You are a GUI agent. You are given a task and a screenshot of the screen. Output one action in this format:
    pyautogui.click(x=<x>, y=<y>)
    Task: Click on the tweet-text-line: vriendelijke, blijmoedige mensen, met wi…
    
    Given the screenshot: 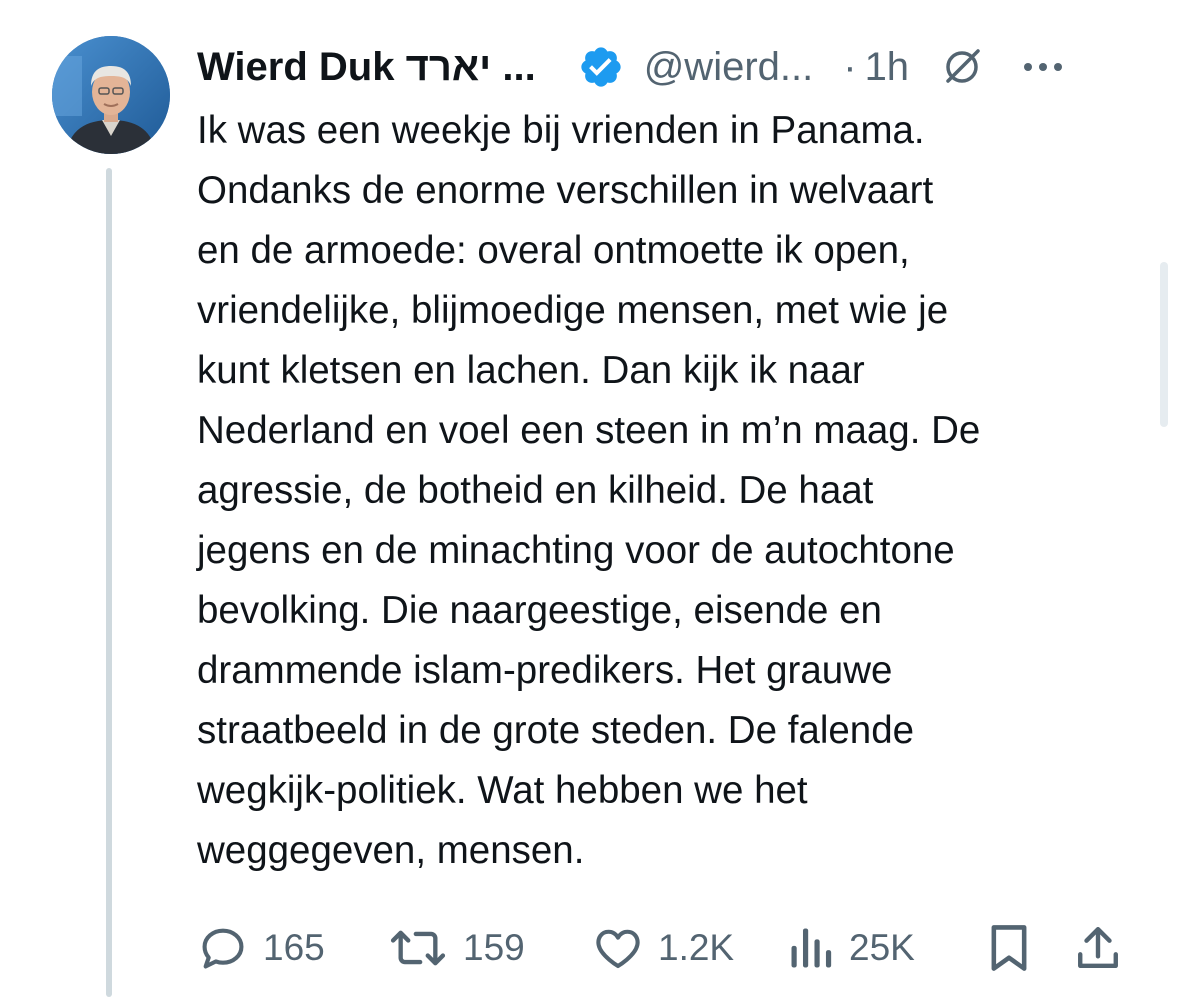 What is the action you would take?
    pyautogui.click(x=573, y=310)
    